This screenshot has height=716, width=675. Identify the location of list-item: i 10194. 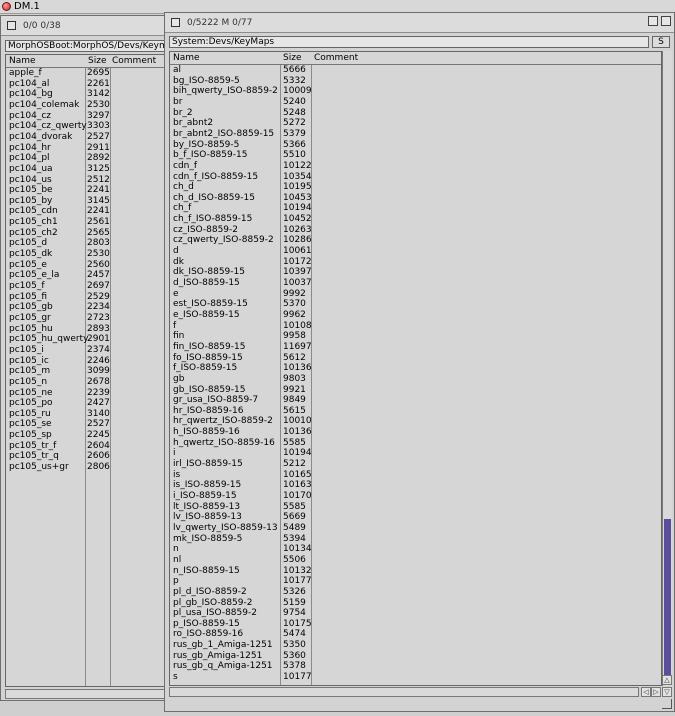
(415, 453).